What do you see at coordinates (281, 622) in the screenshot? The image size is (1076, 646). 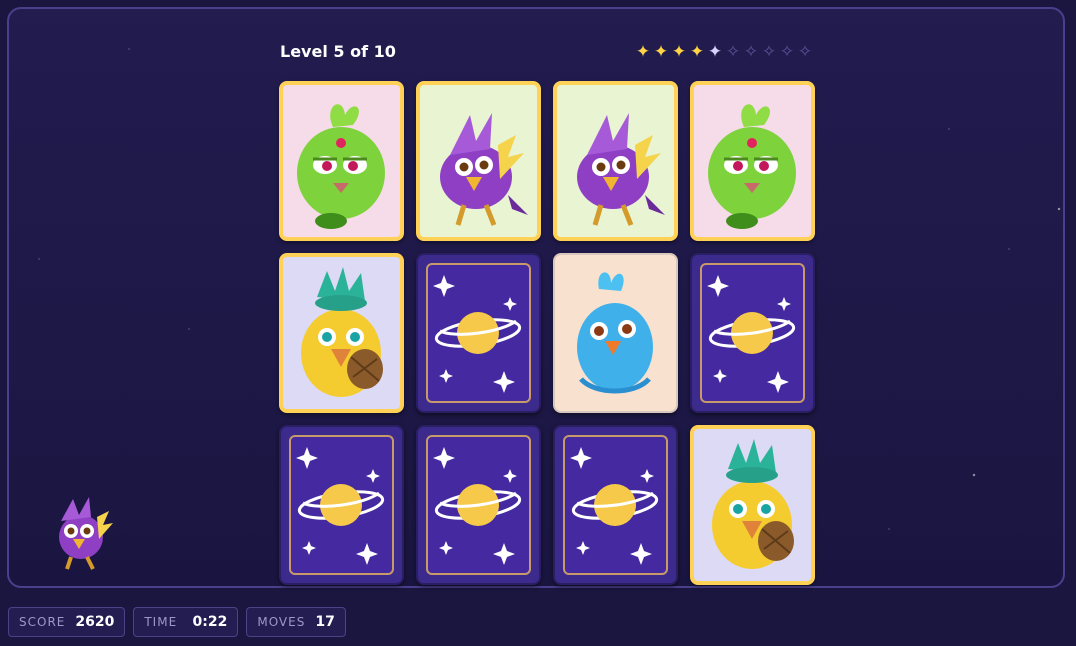 I see `moves-label: MOVES` at bounding box center [281, 622].